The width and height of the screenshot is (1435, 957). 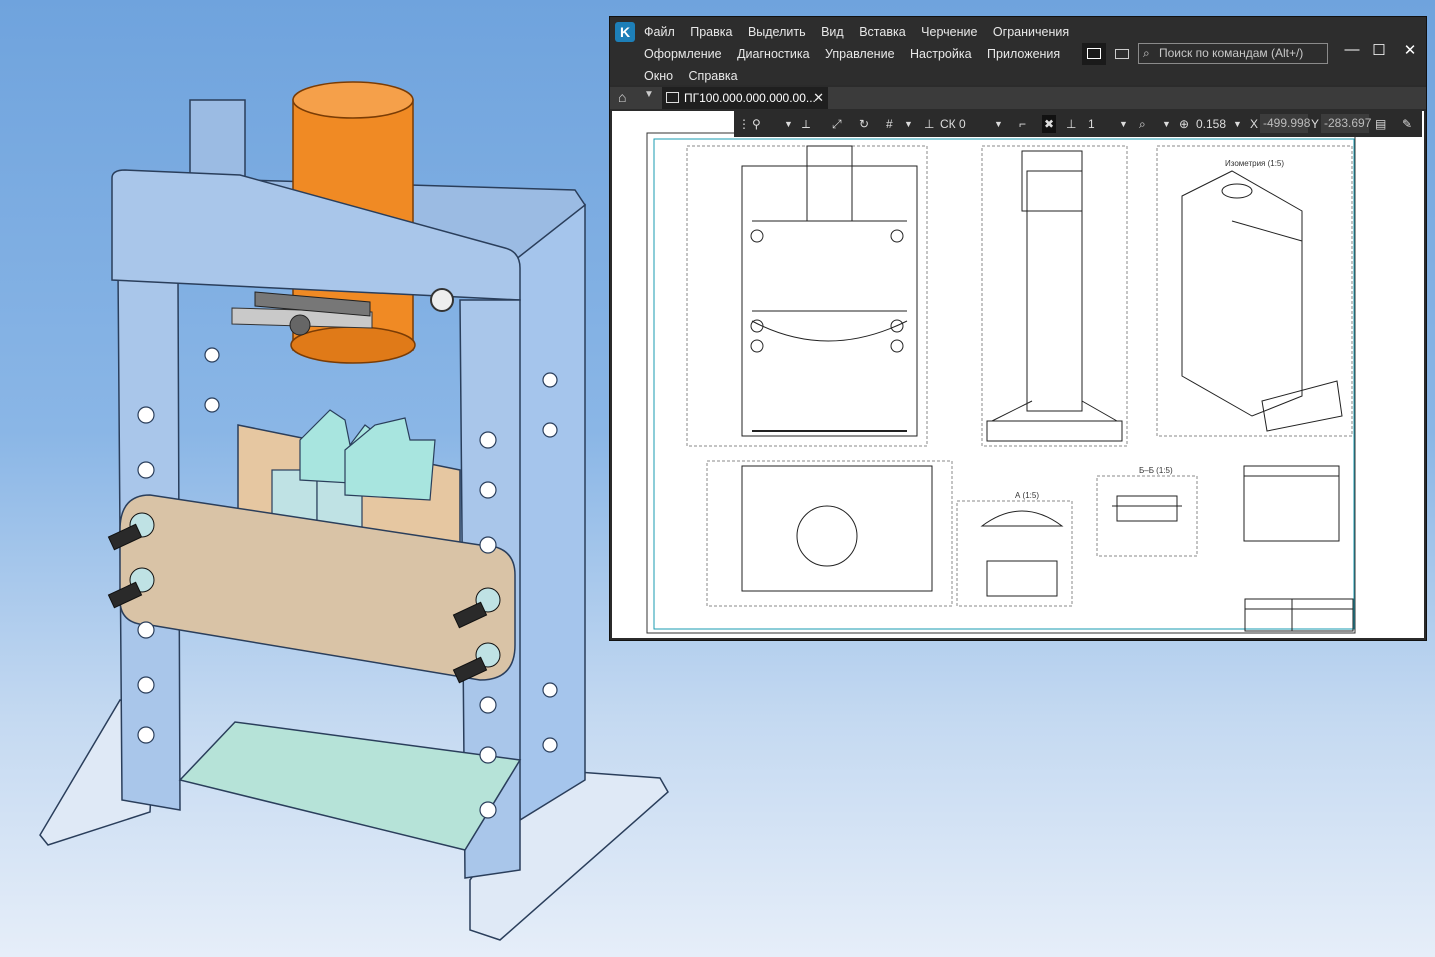 I want to click on layer-select: 1, so click(x=1091, y=124).